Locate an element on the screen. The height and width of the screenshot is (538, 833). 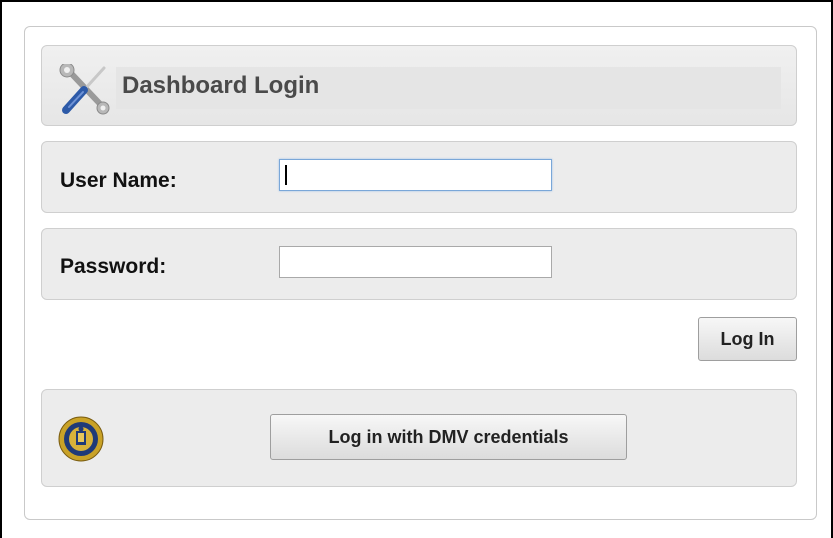
title-bar: Dashboard Login is located at coordinates (419, 85).